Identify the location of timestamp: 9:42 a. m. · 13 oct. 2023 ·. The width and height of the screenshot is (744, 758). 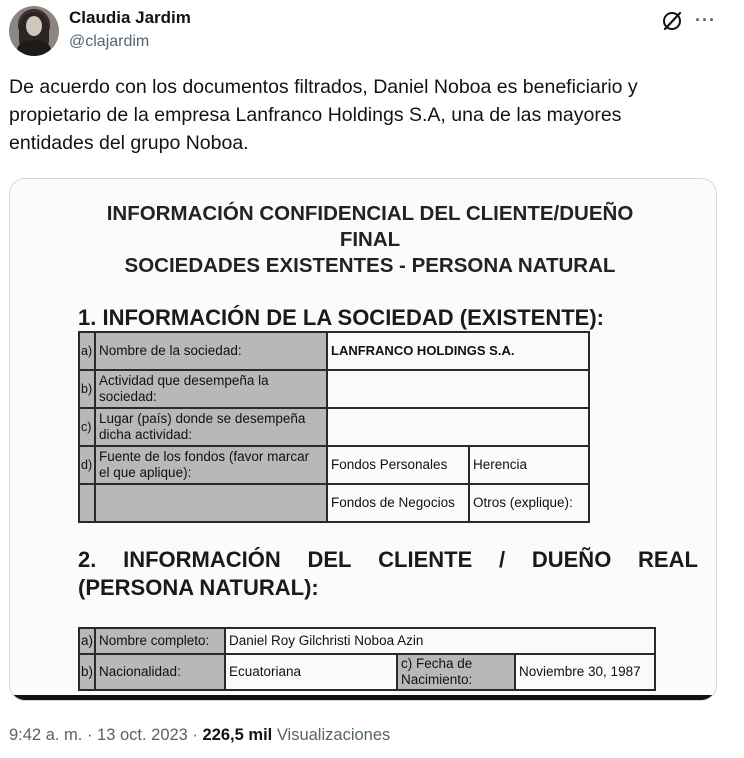
(106, 735).